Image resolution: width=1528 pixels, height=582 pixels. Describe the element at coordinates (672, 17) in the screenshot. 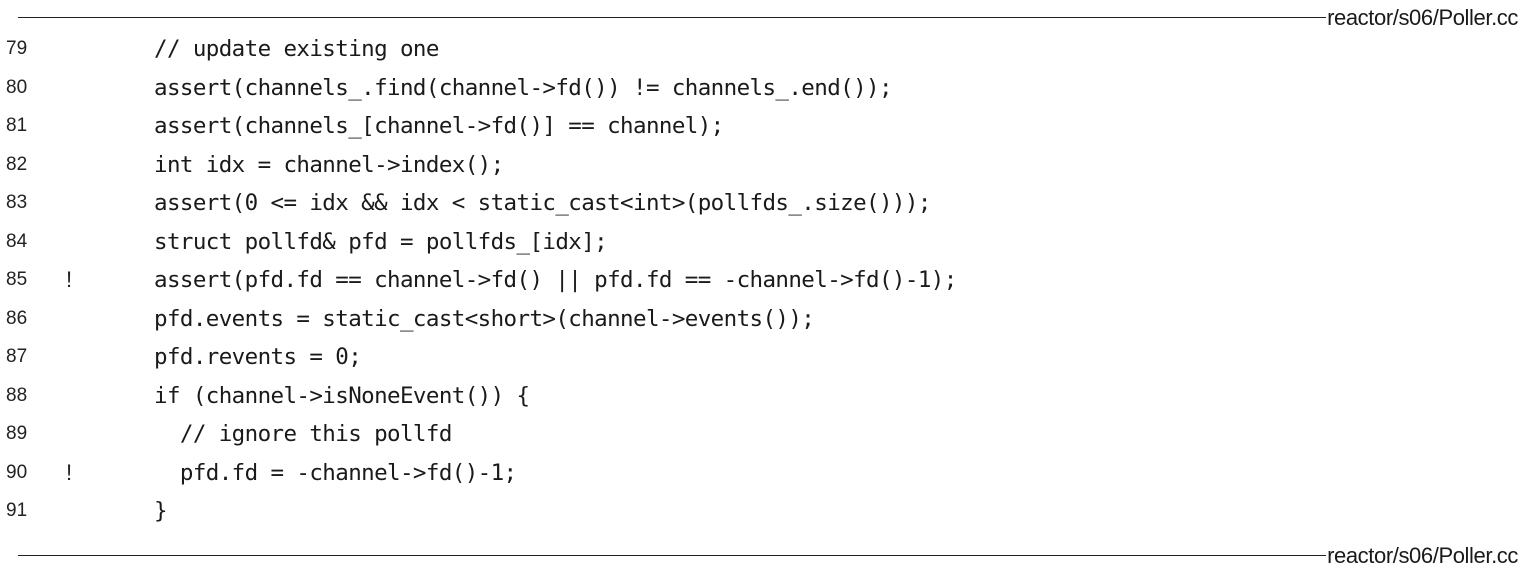

I see `header-rule` at that location.